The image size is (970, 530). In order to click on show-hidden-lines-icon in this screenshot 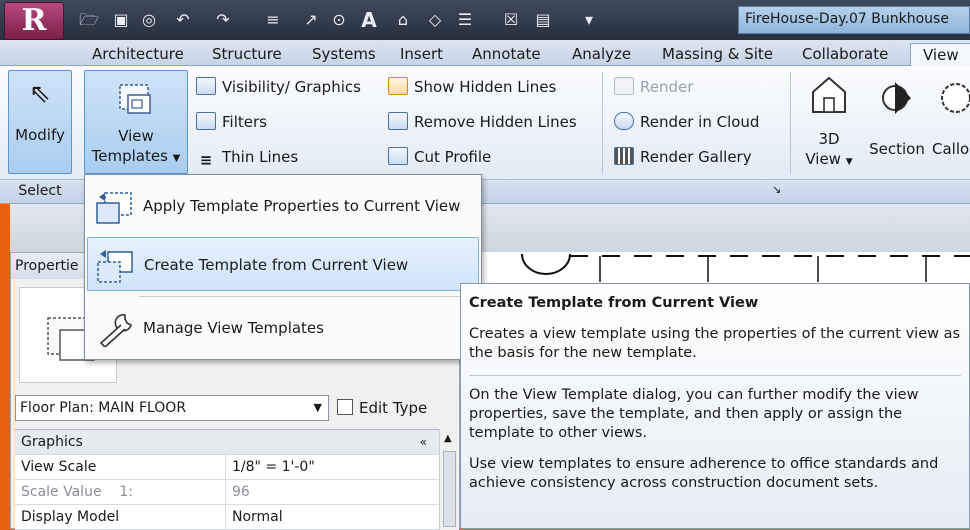, I will do `click(398, 86)`.